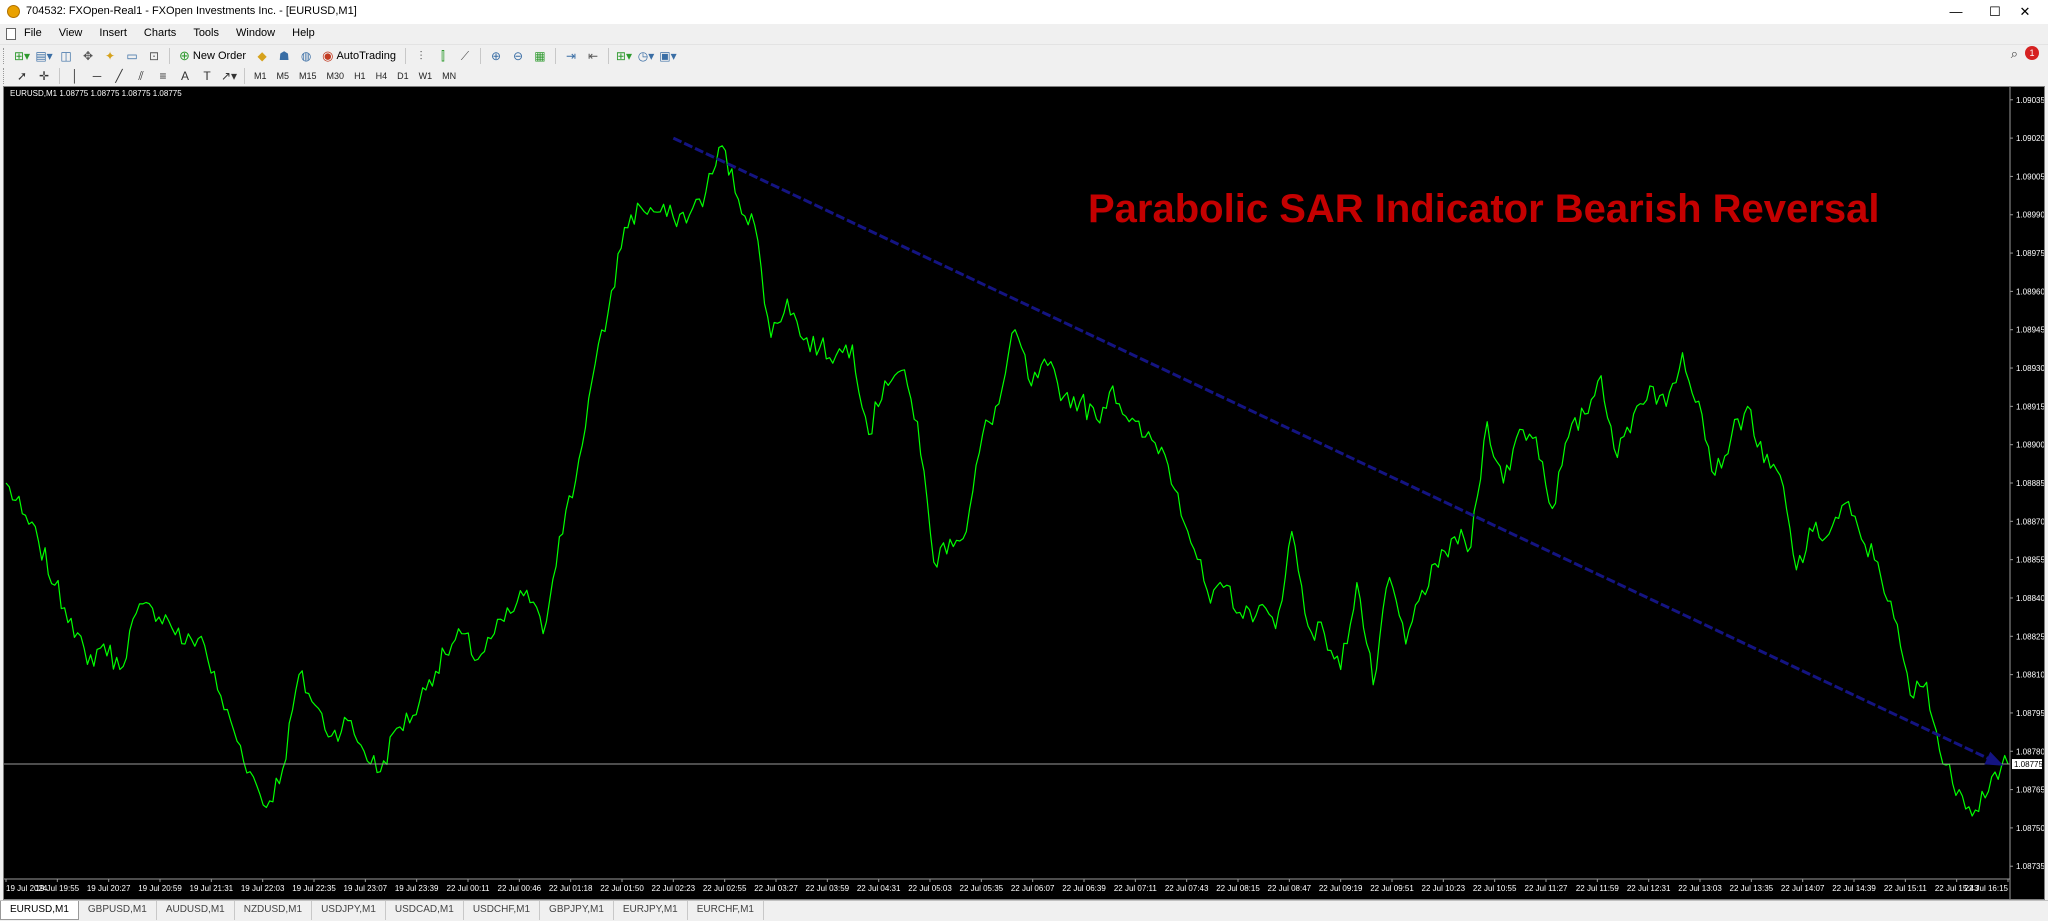 The image size is (2048, 921). What do you see at coordinates (668, 56) in the screenshot?
I see `templates-icon: ▣▾` at bounding box center [668, 56].